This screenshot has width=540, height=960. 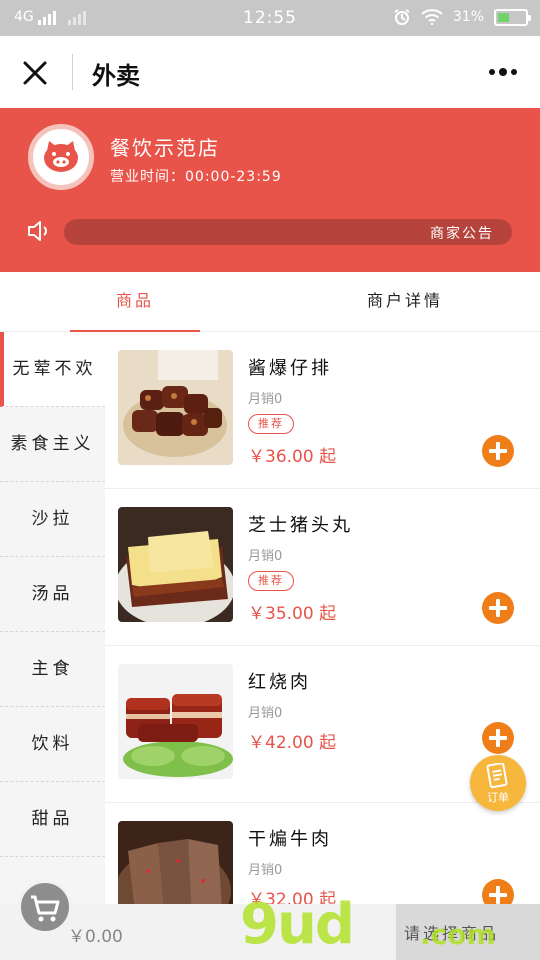 What do you see at coordinates (512, 17) in the screenshot?
I see `battery-icon` at bounding box center [512, 17].